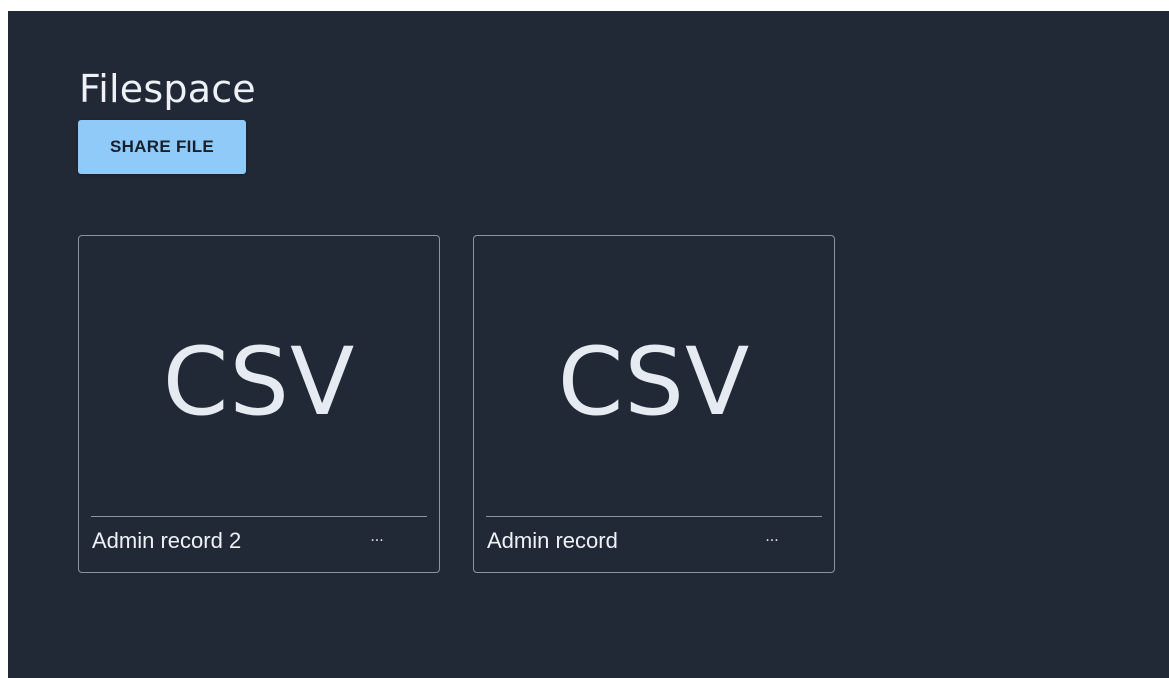 The width and height of the screenshot is (1169, 678). What do you see at coordinates (162, 147) in the screenshot?
I see `share-file-button: SHARE FILE` at bounding box center [162, 147].